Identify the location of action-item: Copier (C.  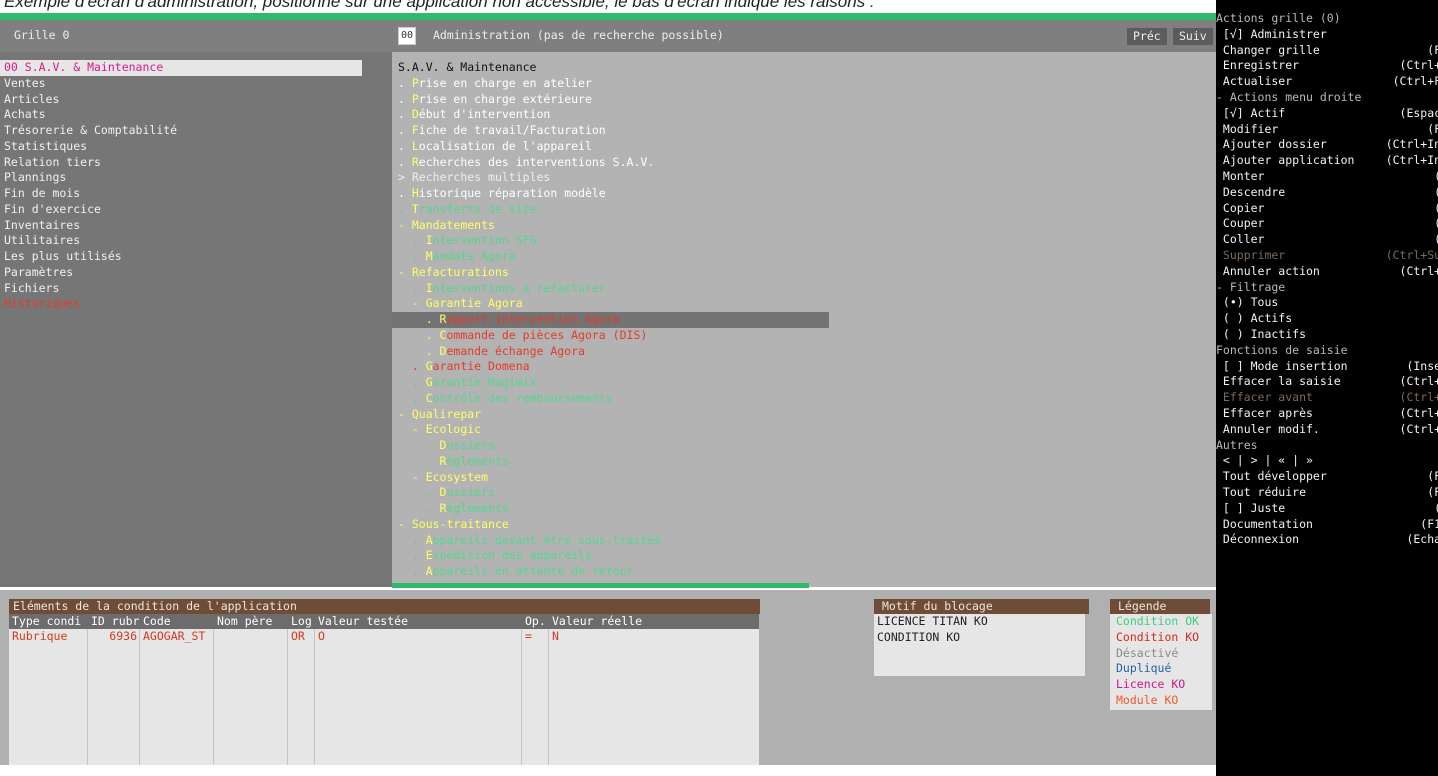
(1327, 209).